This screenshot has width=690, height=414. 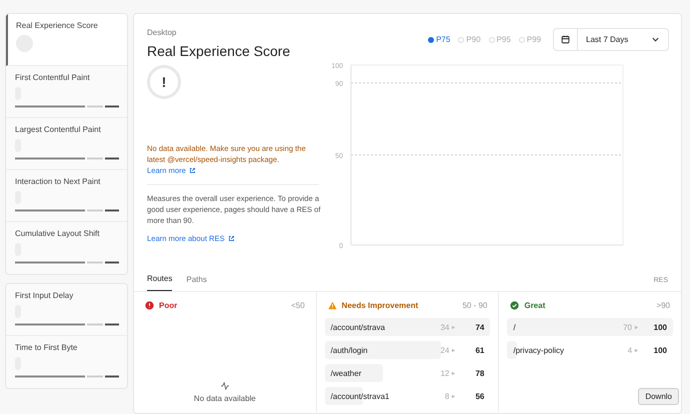 What do you see at coordinates (298, 305) in the screenshot?
I see `range-label: <50` at bounding box center [298, 305].